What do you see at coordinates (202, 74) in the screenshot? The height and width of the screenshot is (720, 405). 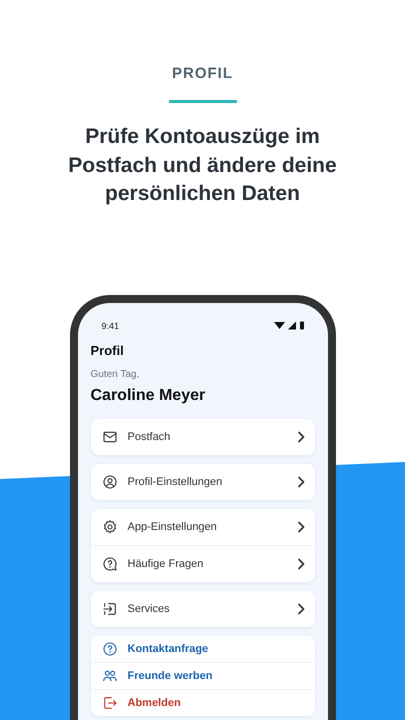 I see `section-label: PROFIL` at bounding box center [202, 74].